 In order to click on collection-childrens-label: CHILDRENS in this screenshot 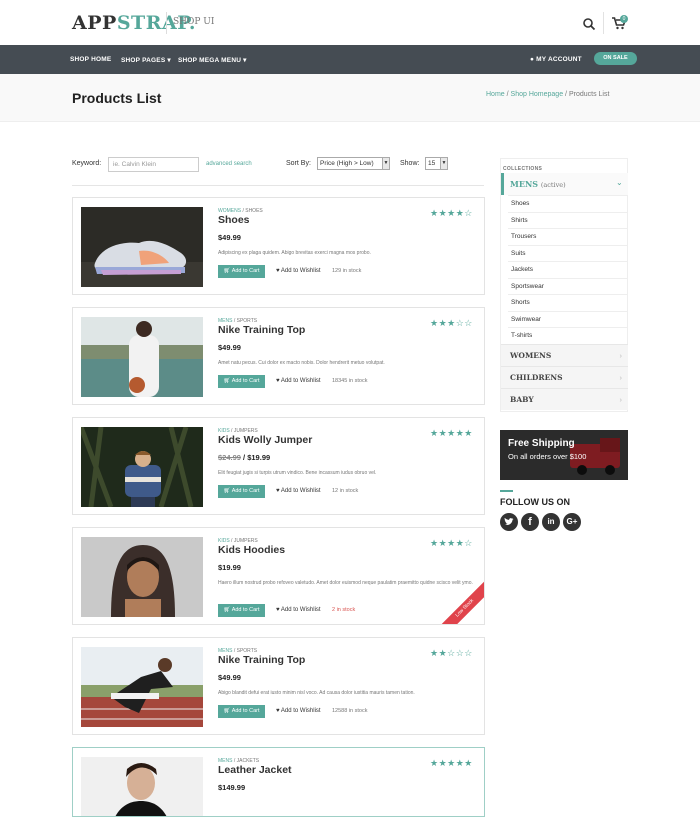, I will do `click(536, 377)`.